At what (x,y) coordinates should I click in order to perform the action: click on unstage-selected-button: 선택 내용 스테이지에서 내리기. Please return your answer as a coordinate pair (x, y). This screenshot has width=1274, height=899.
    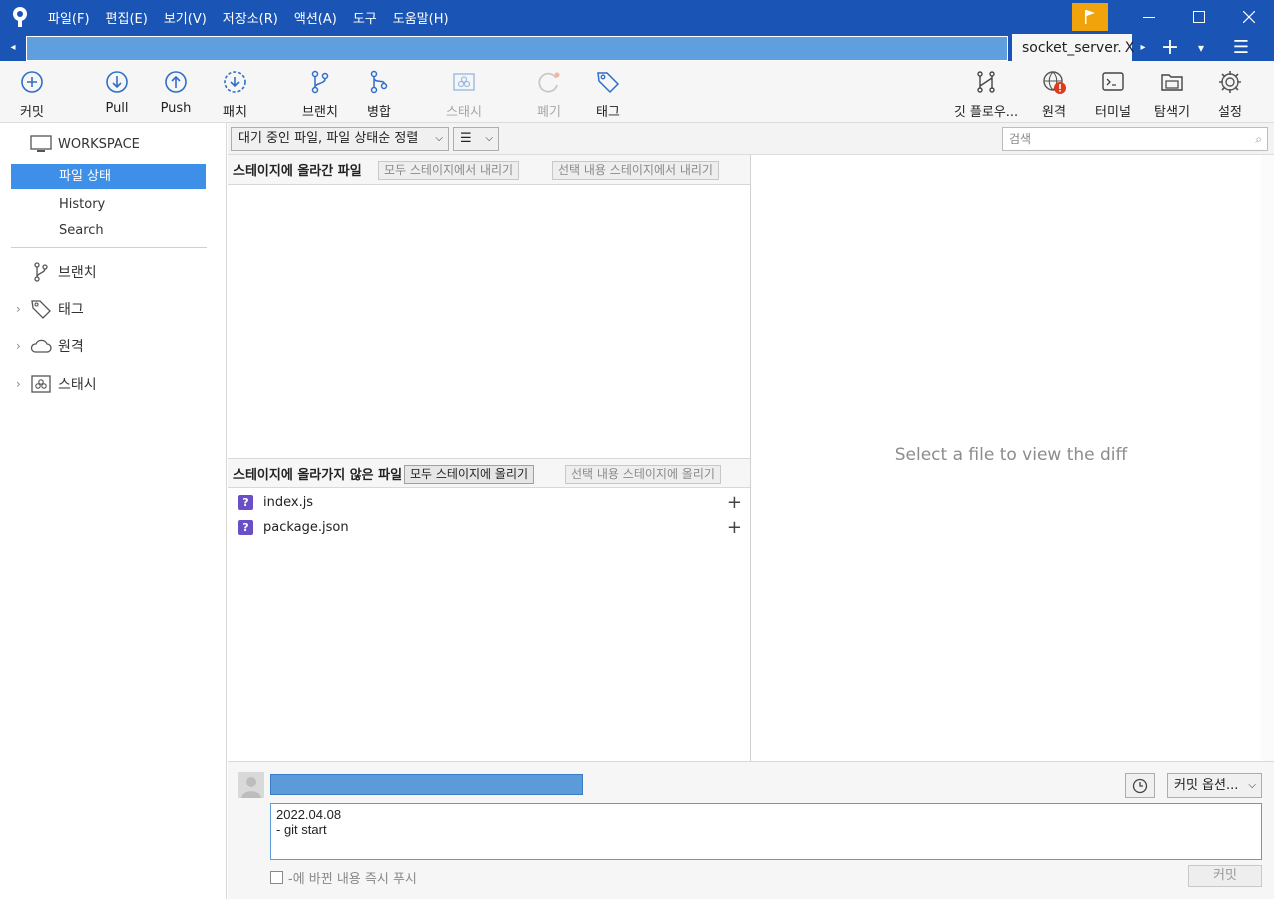
    Looking at the image, I should click on (635, 170).